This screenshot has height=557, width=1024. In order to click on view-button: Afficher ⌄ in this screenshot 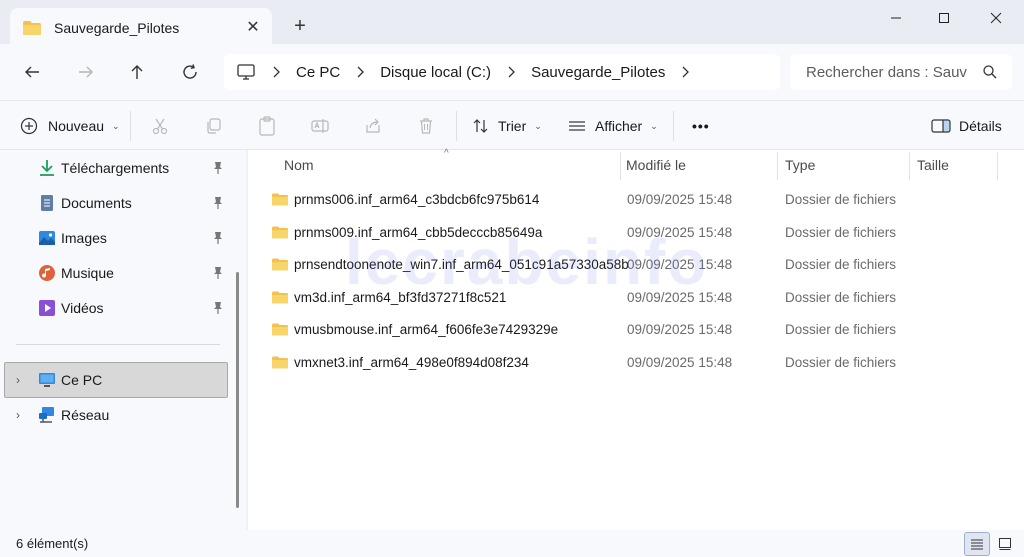, I will do `click(613, 126)`.